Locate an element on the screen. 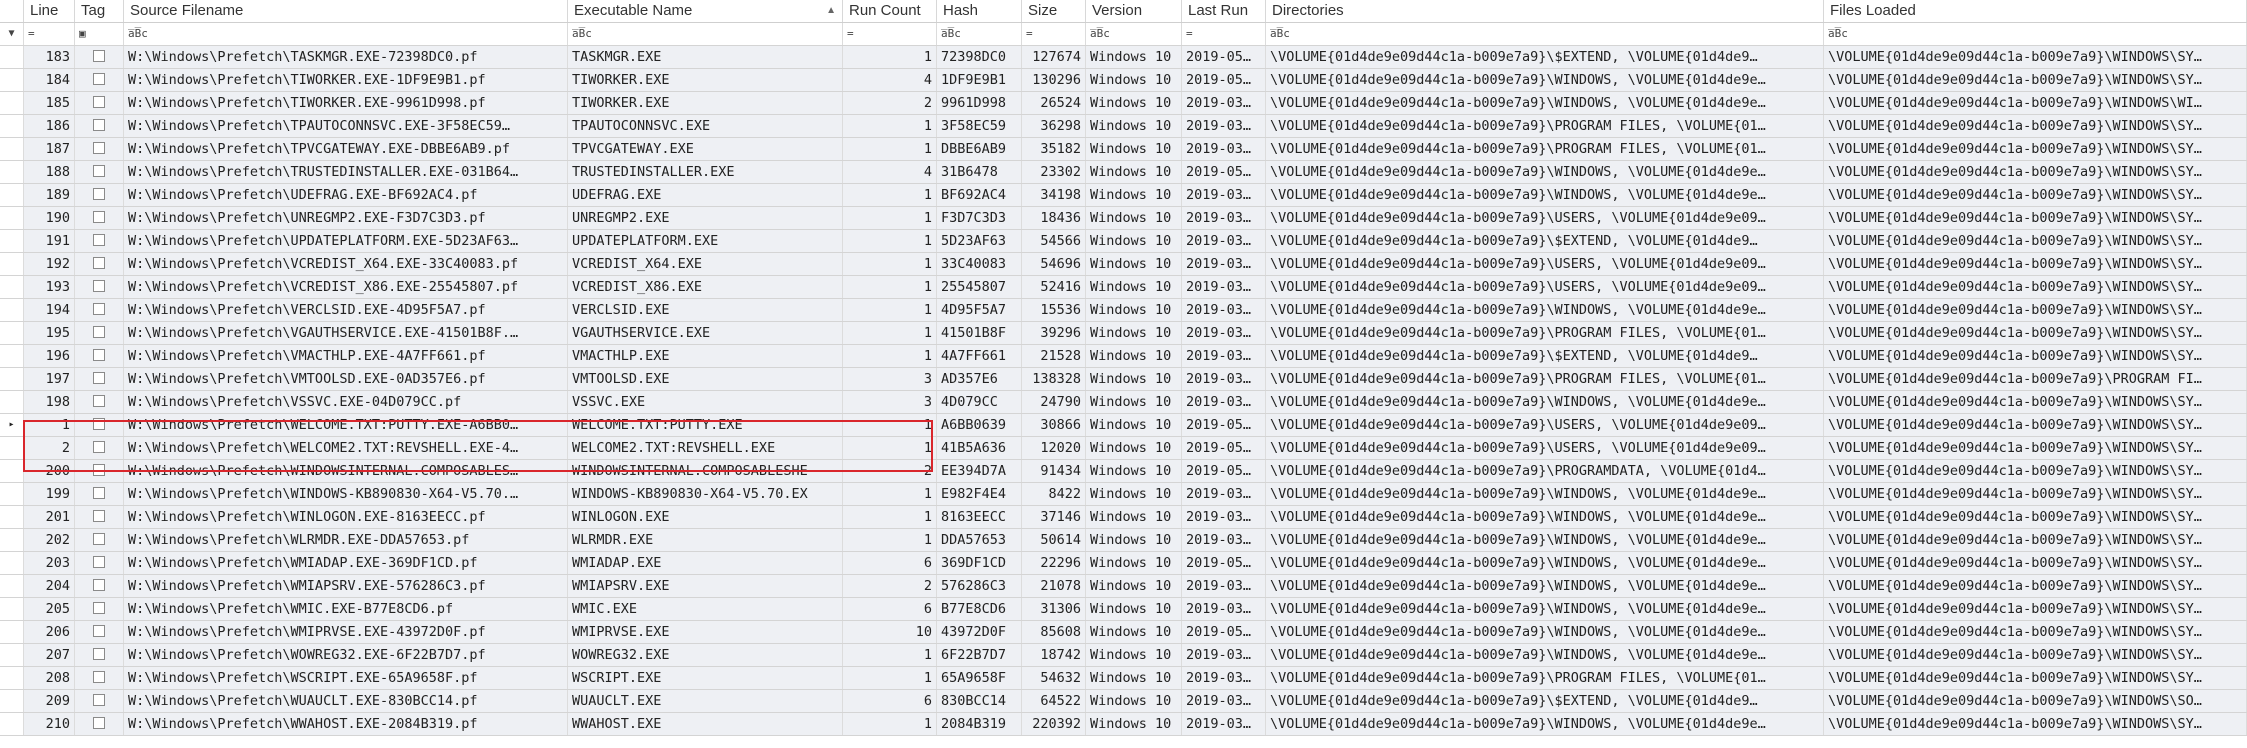 The width and height of the screenshot is (2247, 748). funnel-icon: ▼ is located at coordinates (12, 34).